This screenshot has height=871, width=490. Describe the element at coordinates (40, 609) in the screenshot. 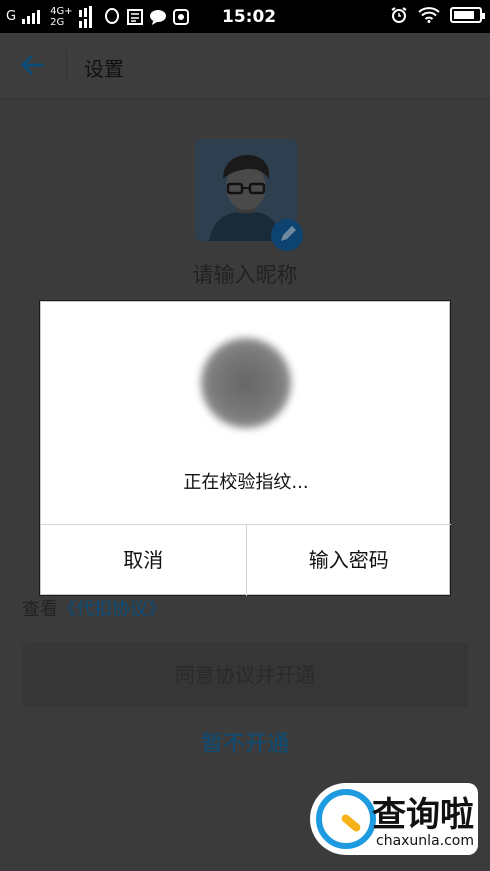

I see `agreement-prefix: 查看` at that location.